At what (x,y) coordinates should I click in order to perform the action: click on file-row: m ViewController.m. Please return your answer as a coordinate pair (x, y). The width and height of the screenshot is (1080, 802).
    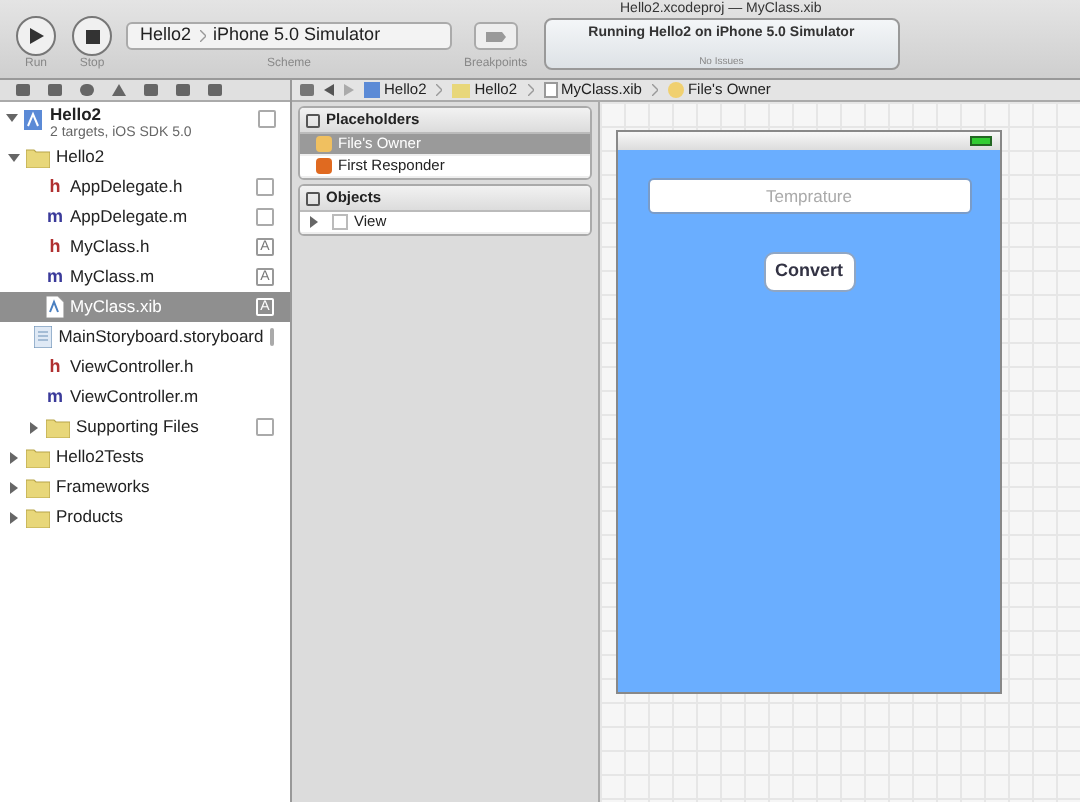
    Looking at the image, I should click on (145, 397).